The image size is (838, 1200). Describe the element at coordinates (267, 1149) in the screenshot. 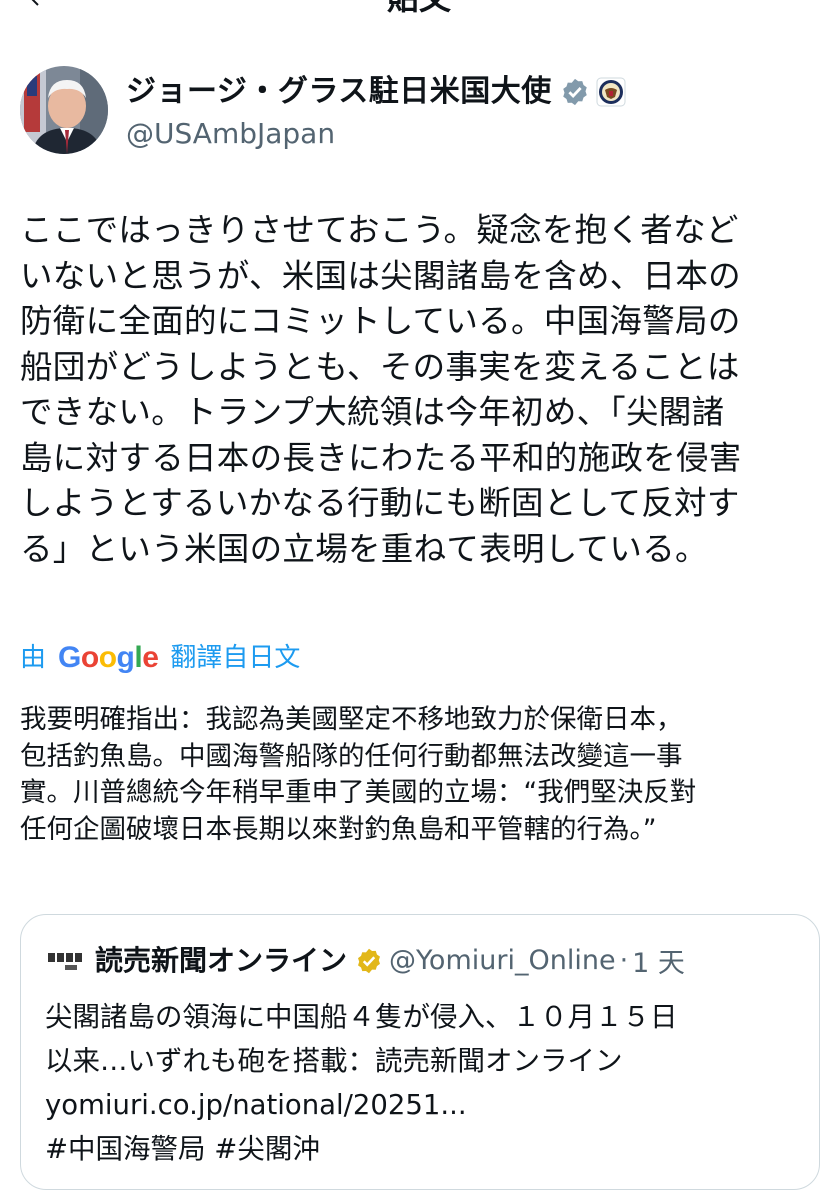

I see `hashtag: #尖閣沖` at that location.